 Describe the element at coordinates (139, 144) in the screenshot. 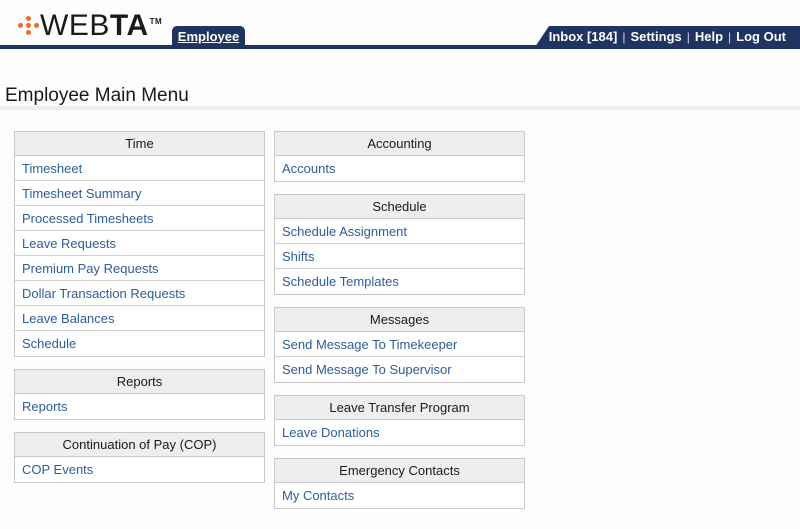

I see `menu-section-title: Time` at that location.